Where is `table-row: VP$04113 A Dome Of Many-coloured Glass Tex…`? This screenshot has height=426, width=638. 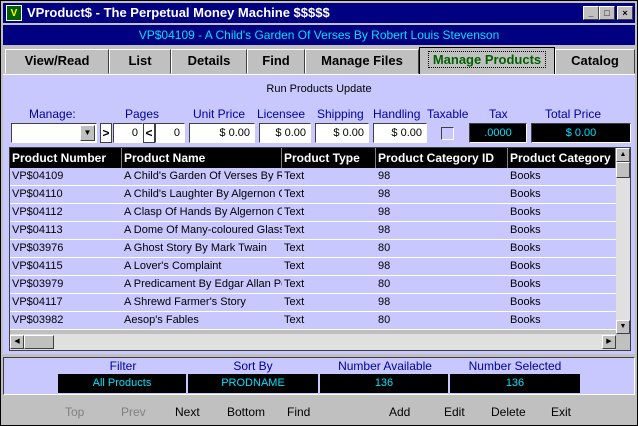
table-row: VP$04113 A Dome Of Many-coloured Glass Tex… is located at coordinates (313, 231).